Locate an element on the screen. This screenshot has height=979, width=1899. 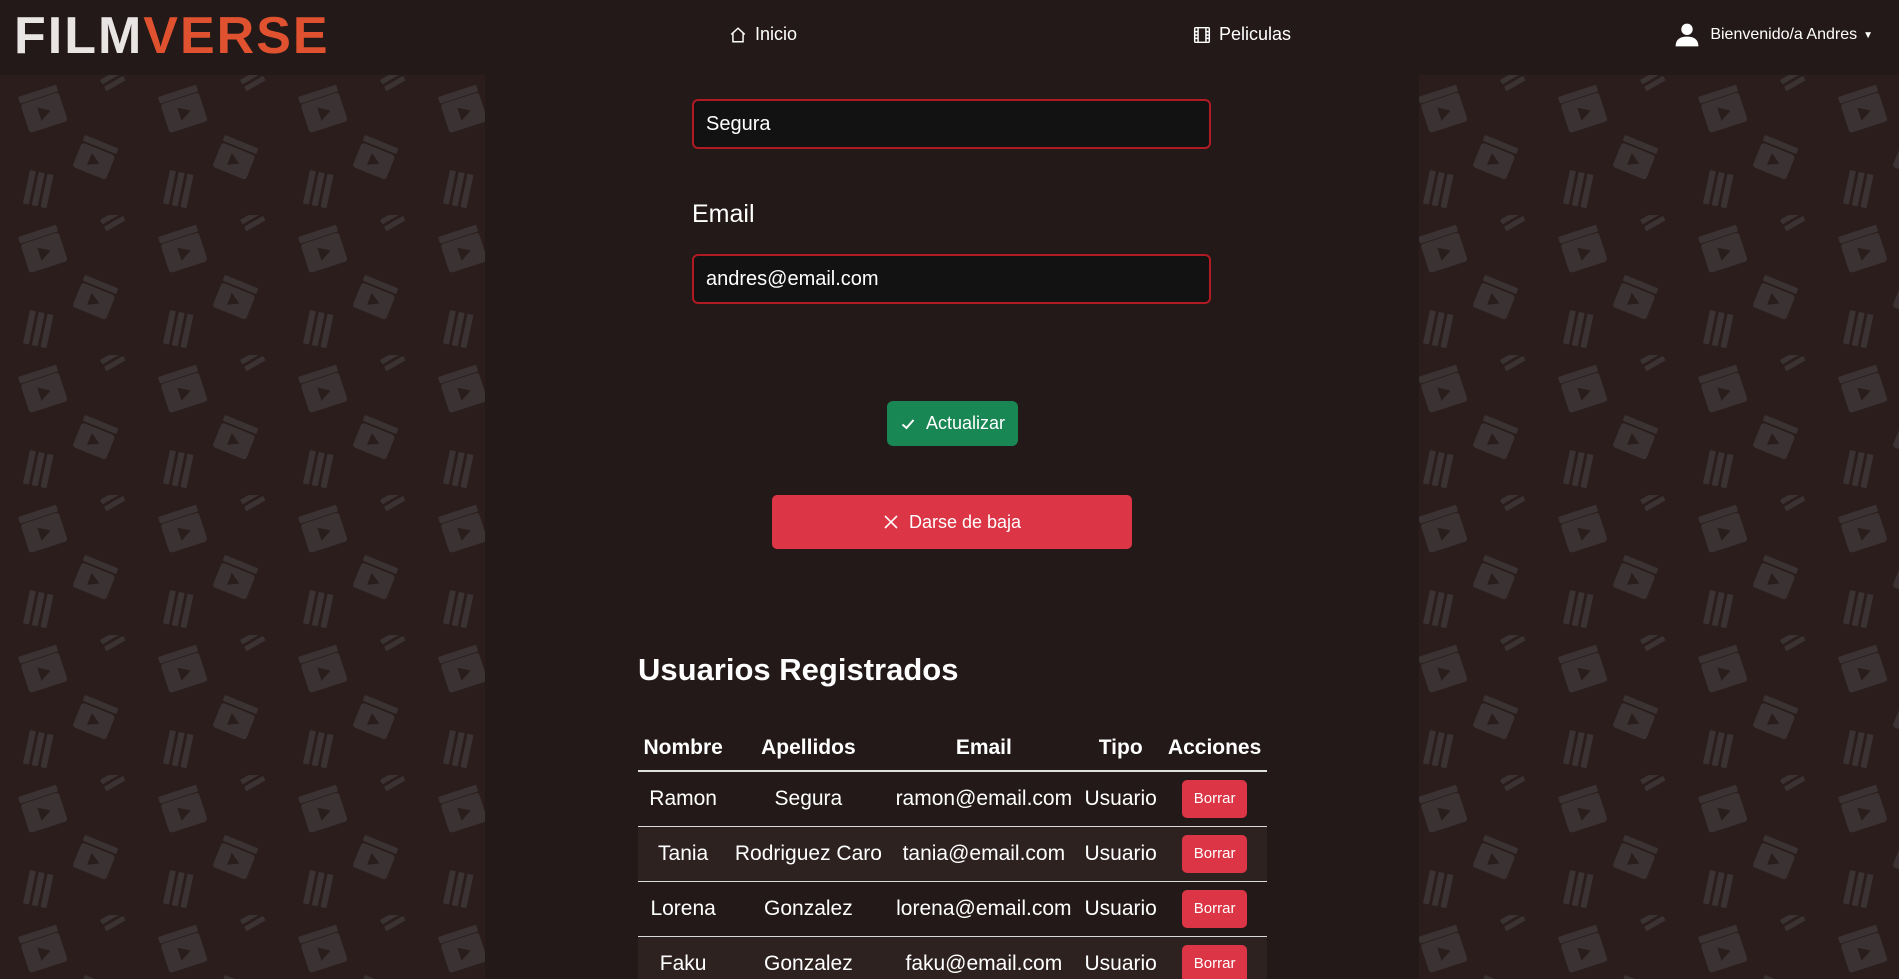
cell-apellidos: Segura is located at coordinates (808, 799).